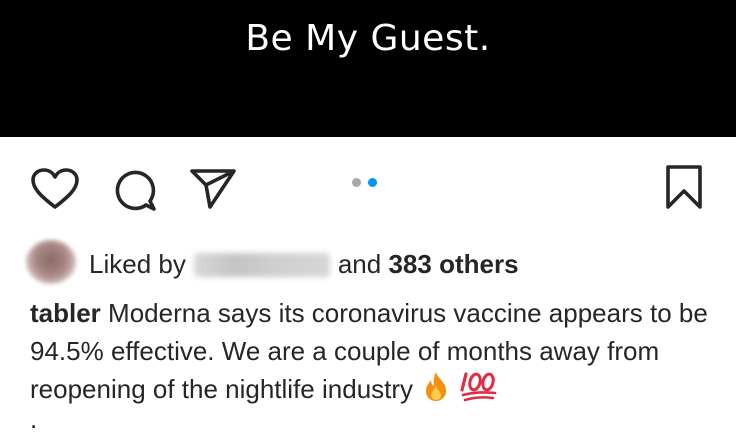  I want to click on carousel-dot-2-active, so click(372, 182).